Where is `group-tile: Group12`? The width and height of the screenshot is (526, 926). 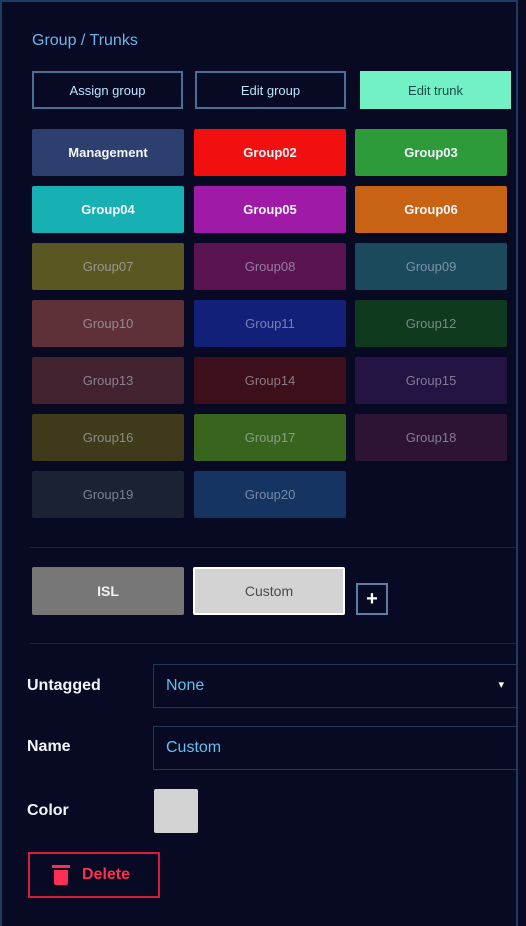 group-tile: Group12 is located at coordinates (431, 323).